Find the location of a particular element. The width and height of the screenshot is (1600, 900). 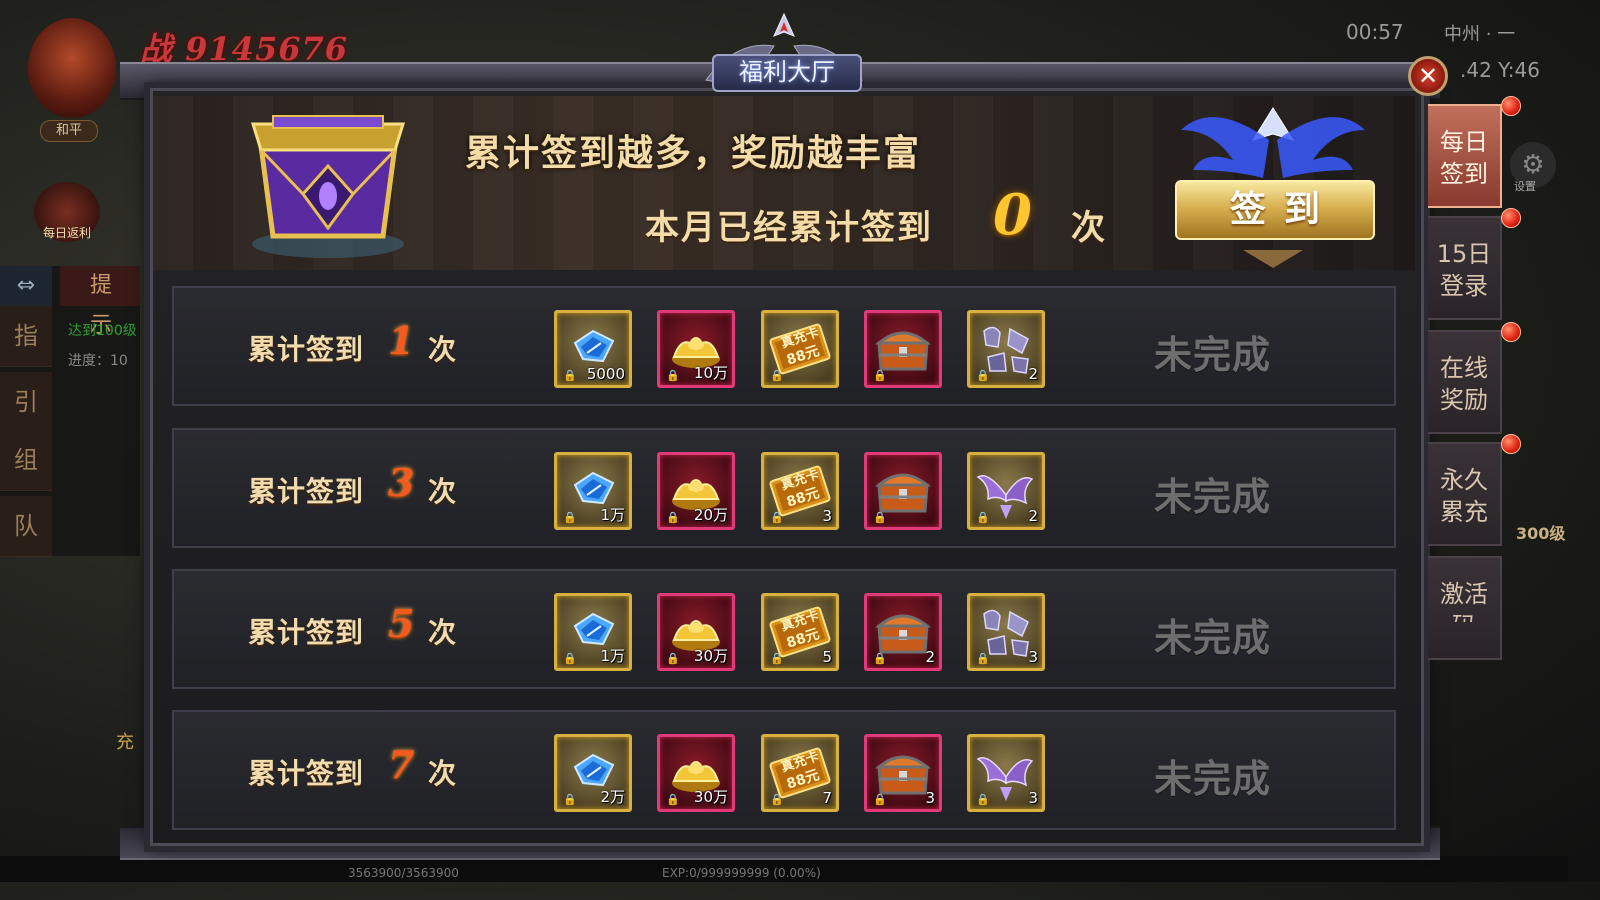

row-times: 7 is located at coordinates (401, 764).